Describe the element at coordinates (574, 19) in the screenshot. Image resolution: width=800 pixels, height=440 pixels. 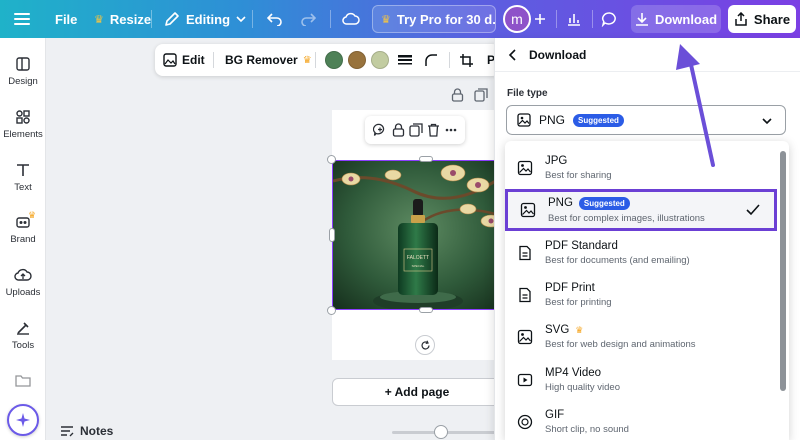
I see `insights-button` at that location.